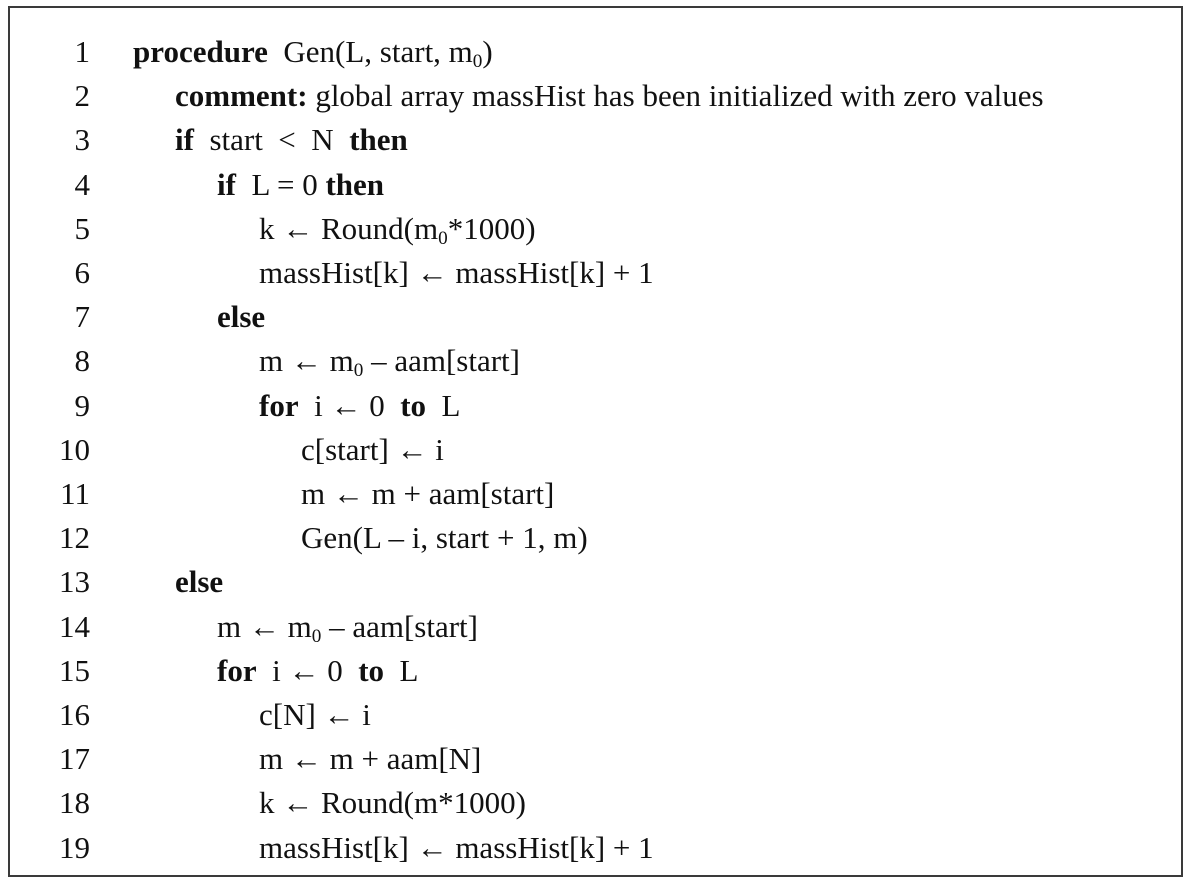 This screenshot has width=1200, height=892. Describe the element at coordinates (349, 228) in the screenshot. I see `code-fragment: k ← Round(m` at that location.